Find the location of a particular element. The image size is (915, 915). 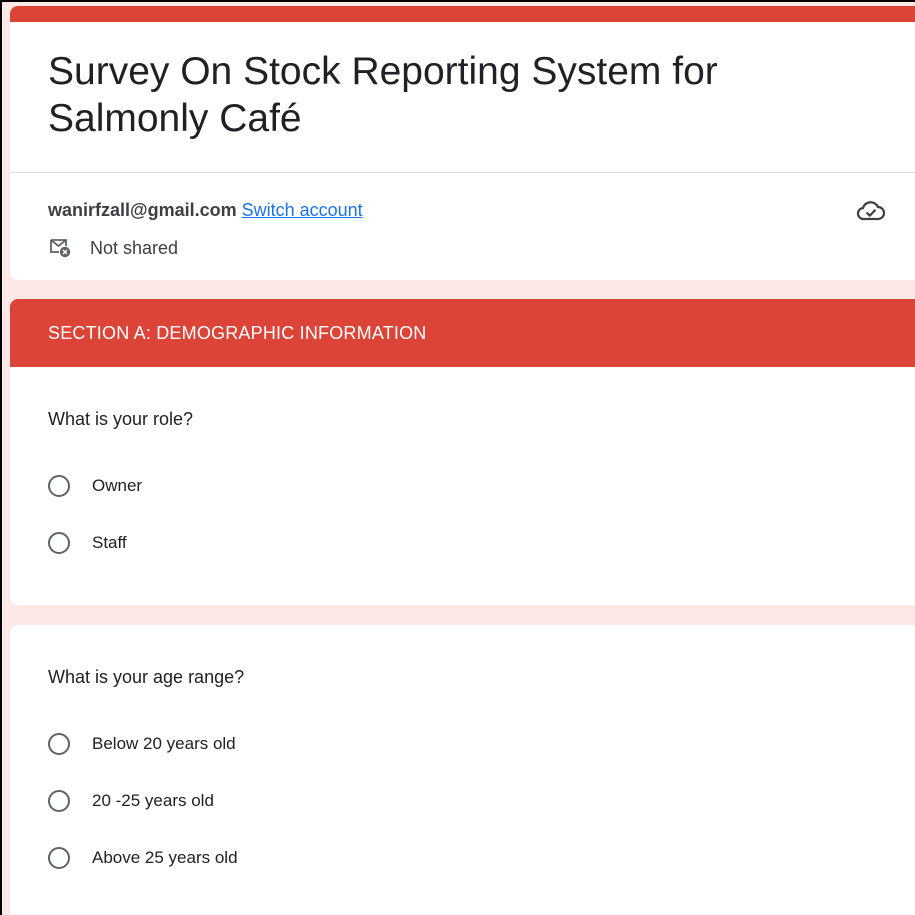

section-title: SECTION A: DEMOGRAPHIC INFORMATION is located at coordinates (237, 333).